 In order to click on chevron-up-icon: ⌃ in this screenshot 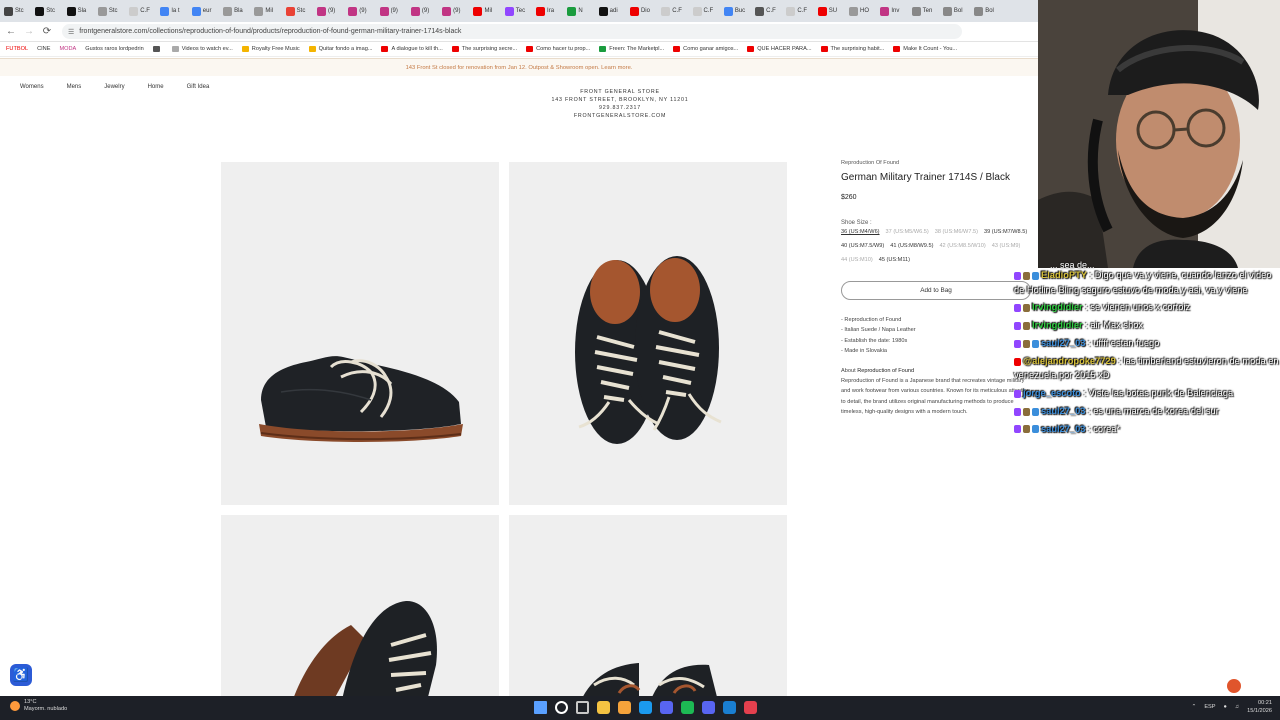, I will do `click(1194, 707)`.